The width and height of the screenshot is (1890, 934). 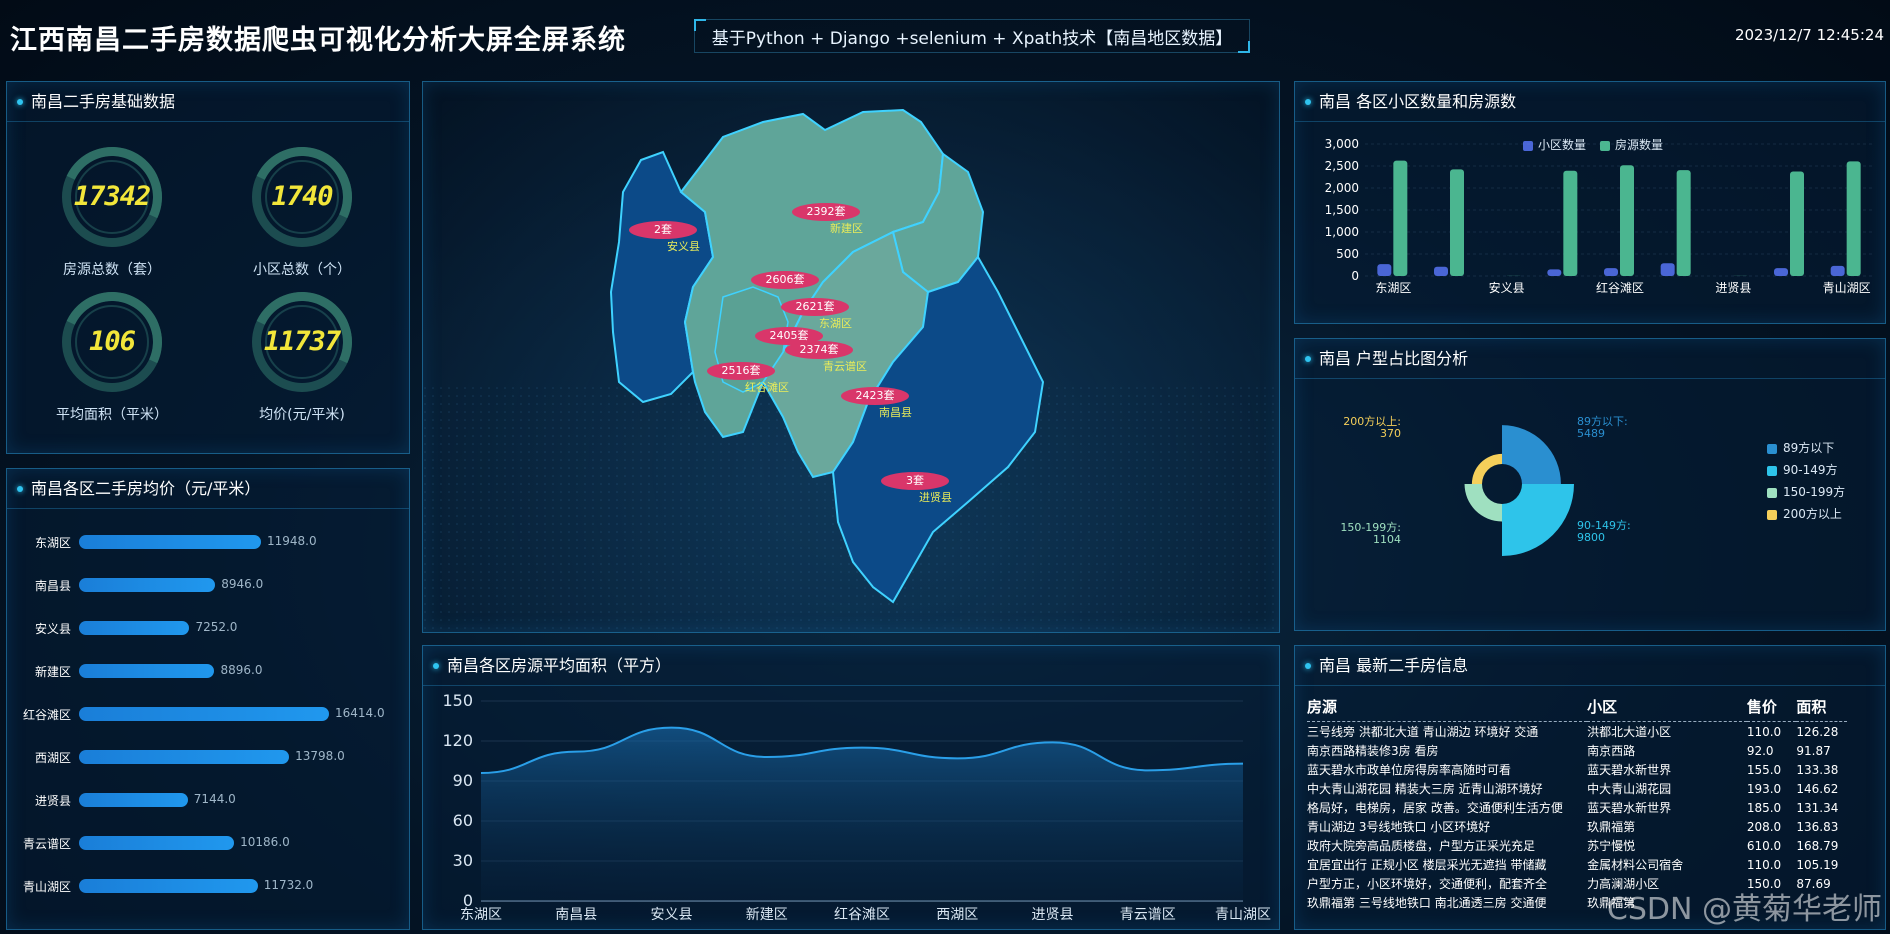 I want to click on price-bar-row: 安义县 7252.0, so click(x=211, y=627).